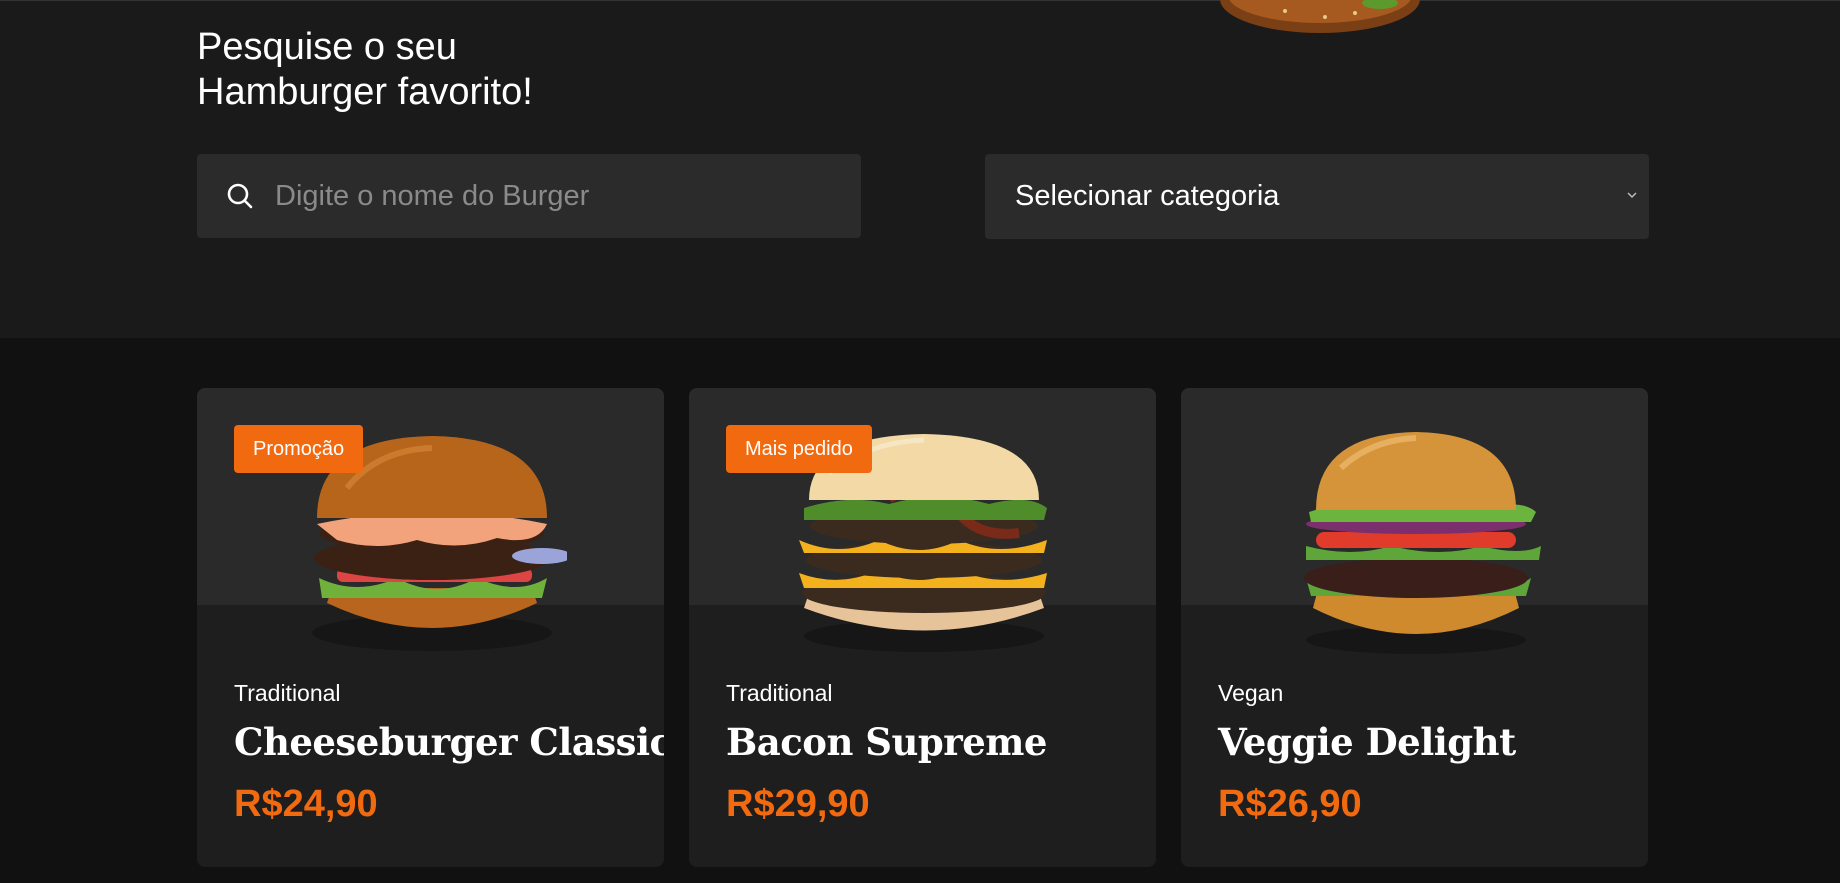  What do you see at coordinates (299, 449) in the screenshot?
I see `promo-badge: Promoção` at bounding box center [299, 449].